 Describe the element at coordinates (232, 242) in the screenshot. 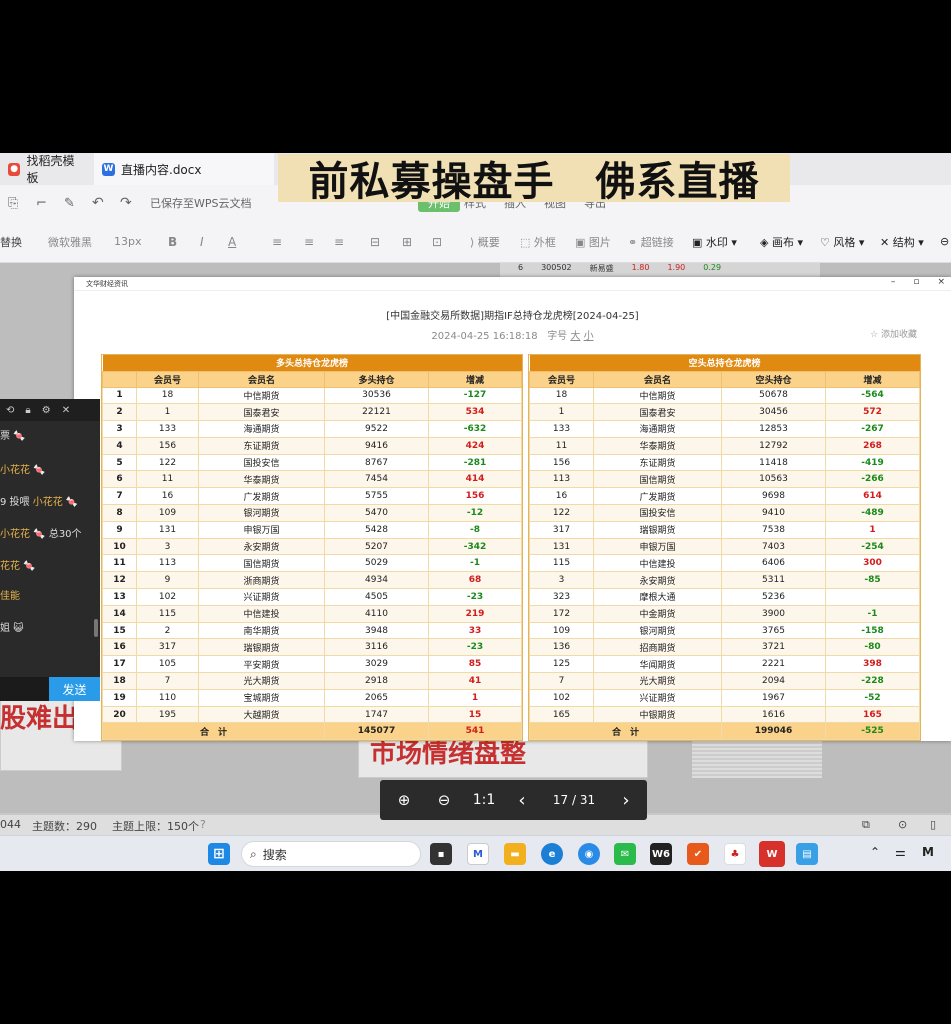

I see `font-color-icon: A` at that location.